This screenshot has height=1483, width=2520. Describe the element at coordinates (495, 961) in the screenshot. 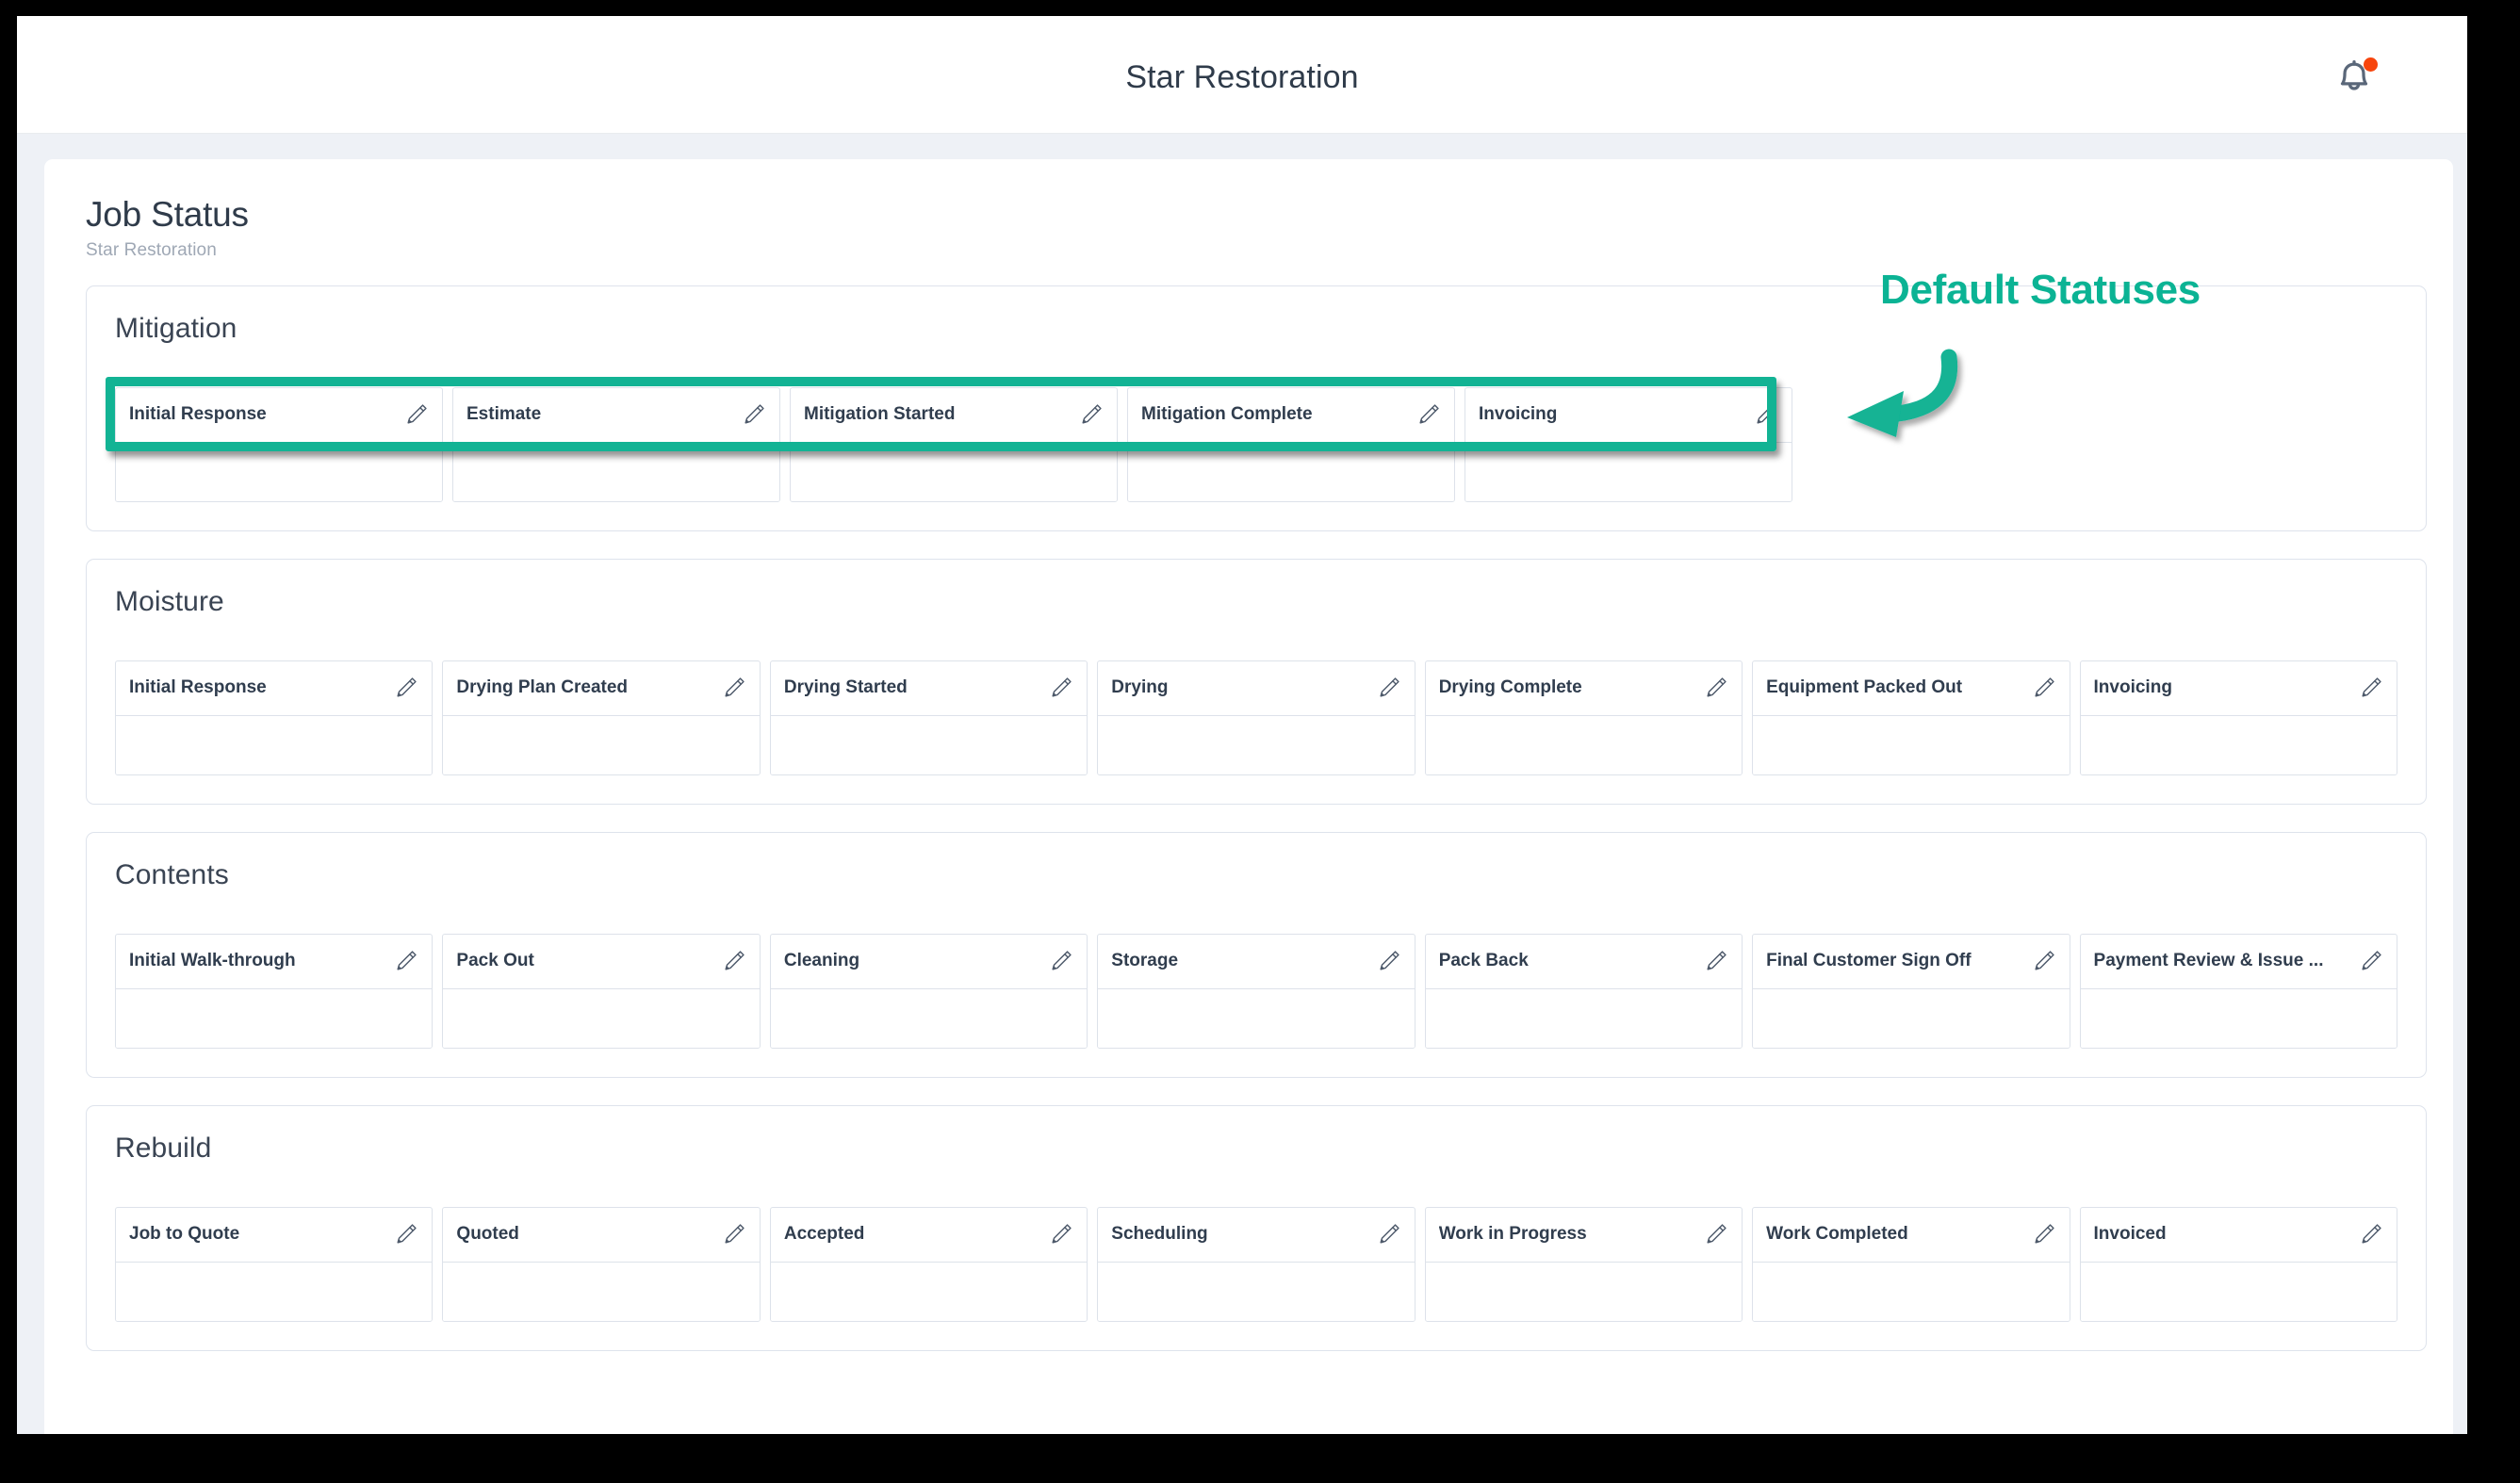

I see `status-label: Pack Out` at that location.